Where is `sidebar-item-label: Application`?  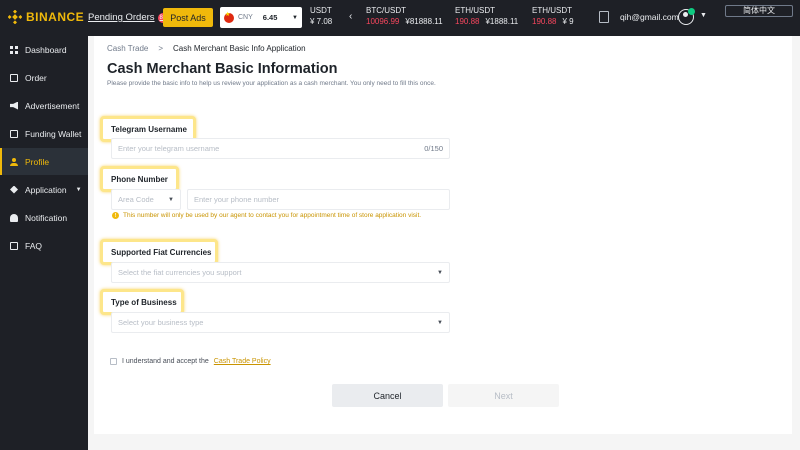 sidebar-item-label: Application is located at coordinates (46, 189).